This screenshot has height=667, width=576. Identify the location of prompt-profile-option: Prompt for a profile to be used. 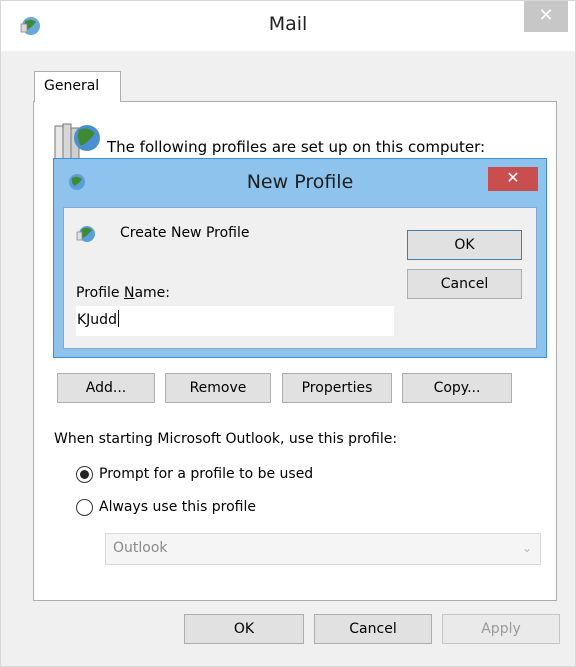
(194, 474).